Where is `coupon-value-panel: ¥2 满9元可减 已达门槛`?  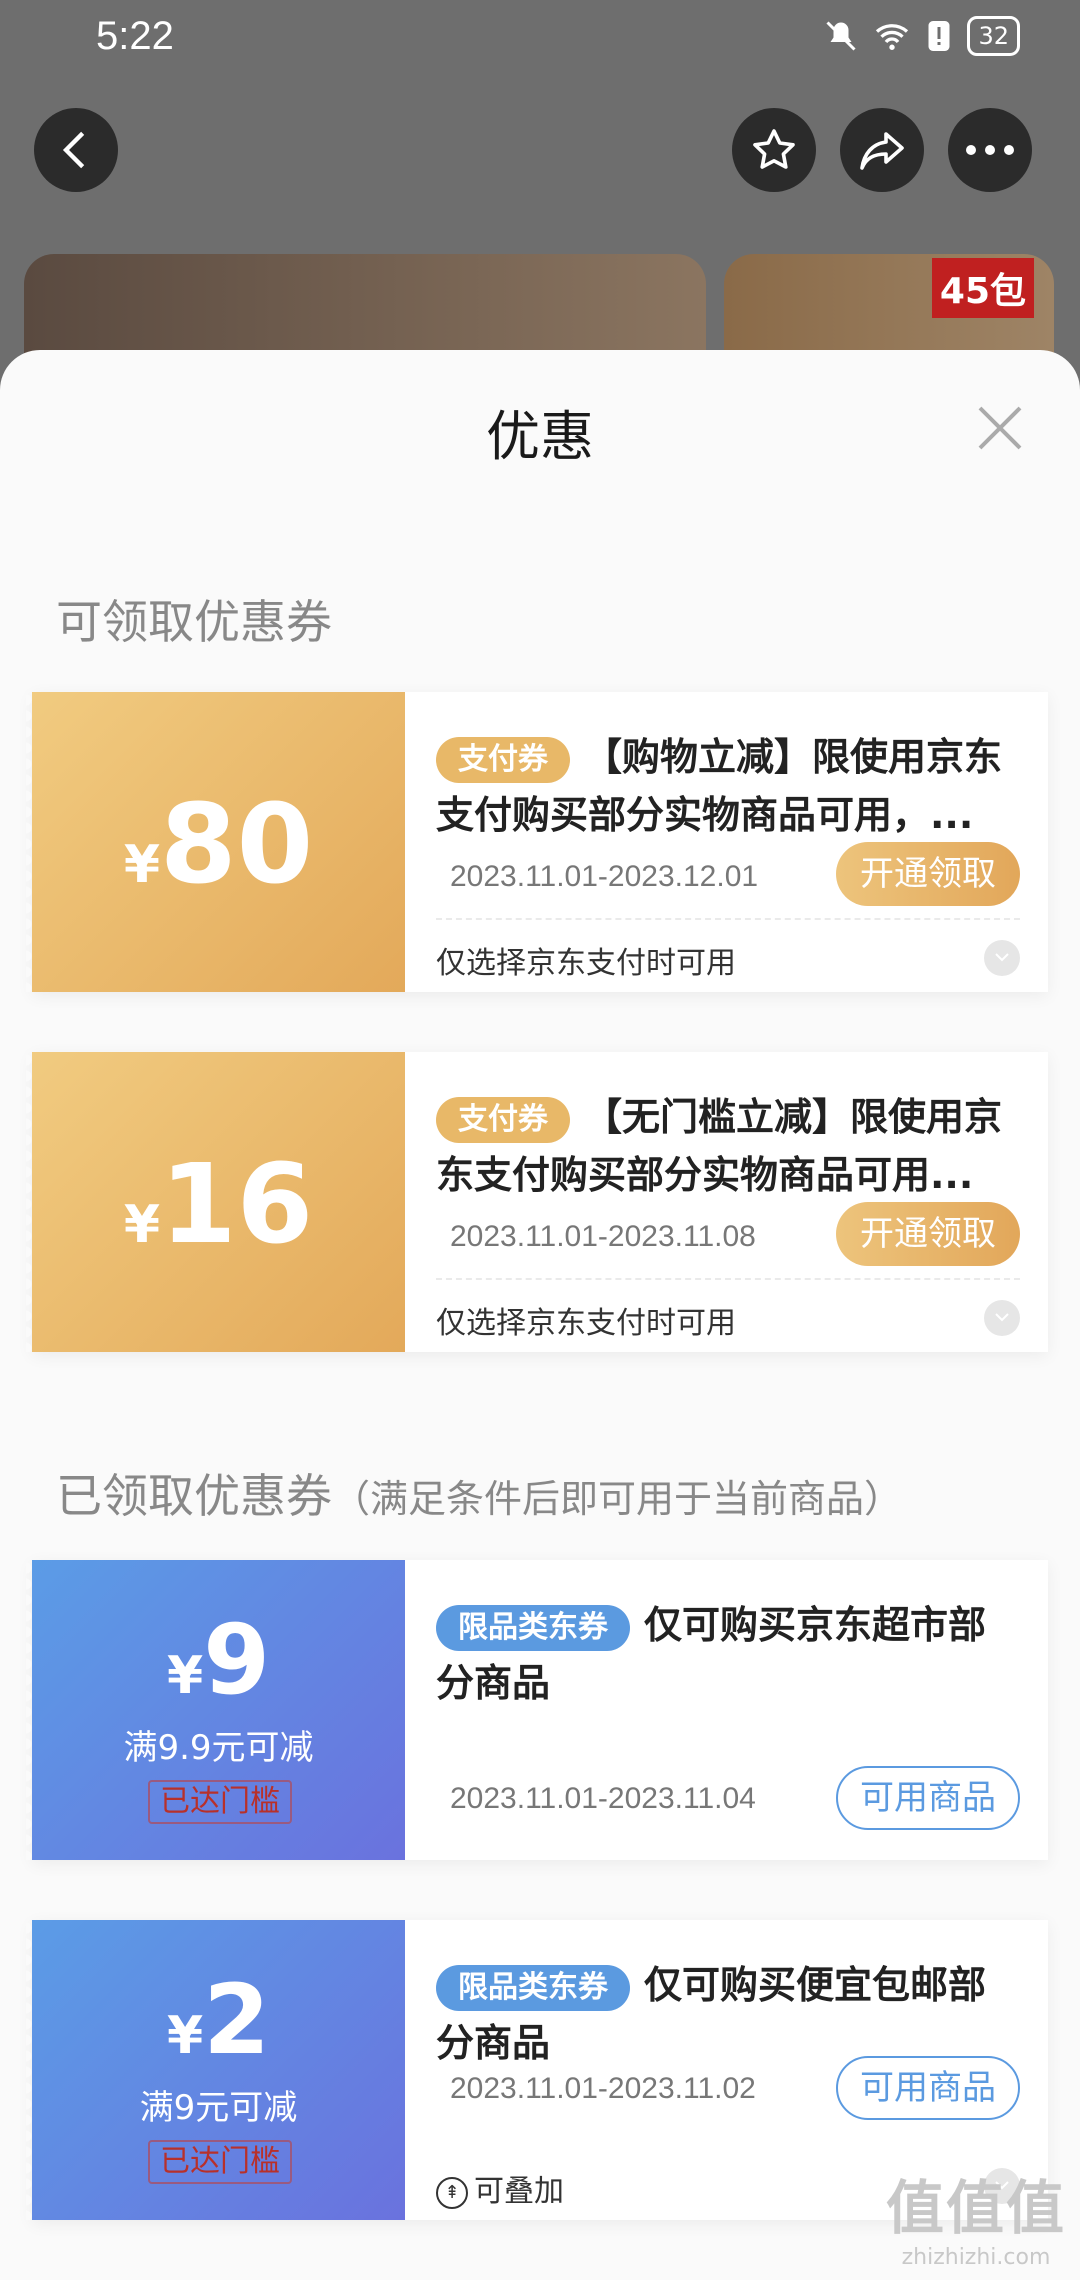 coupon-value-panel: ¥2 满9元可减 已达门槛 is located at coordinates (215, 2070).